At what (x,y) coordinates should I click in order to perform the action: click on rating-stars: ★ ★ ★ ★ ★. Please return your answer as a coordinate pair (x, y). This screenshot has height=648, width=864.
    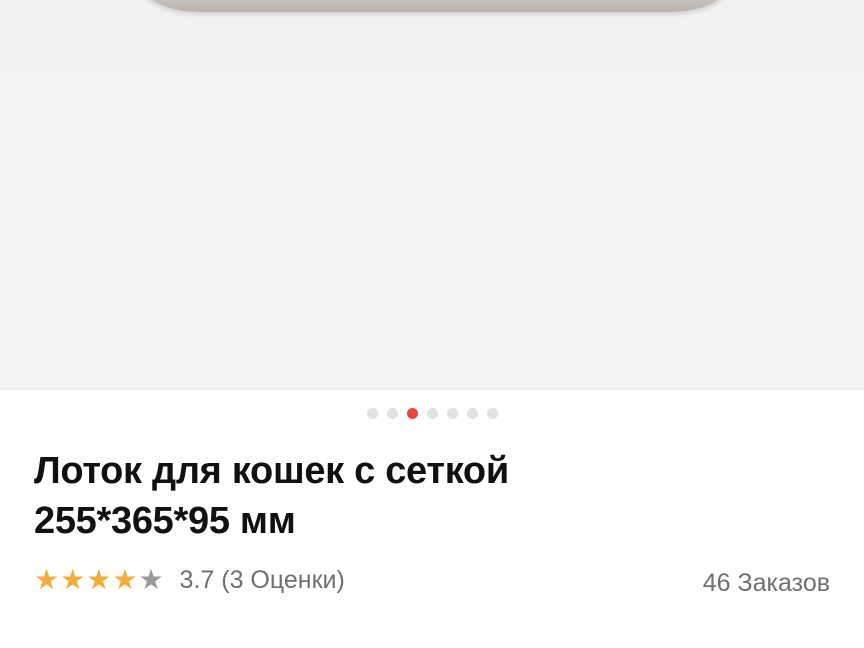
    Looking at the image, I should click on (99, 580).